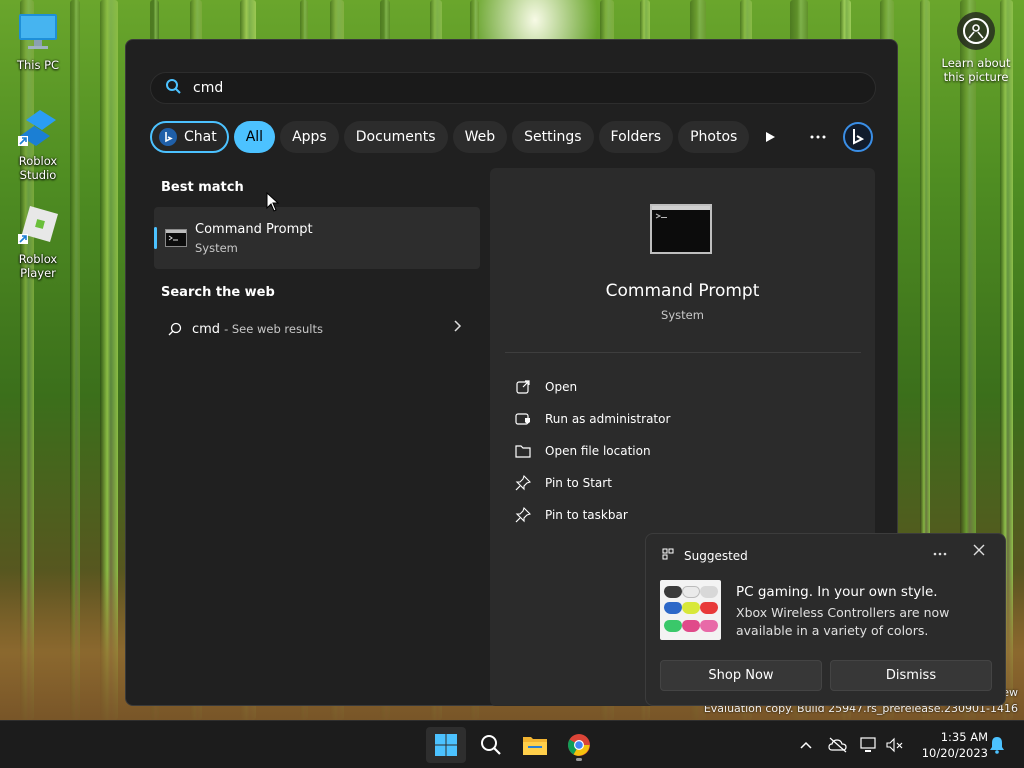 This screenshot has height=768, width=1024. What do you see at coordinates (254, 229) in the screenshot?
I see `best-match-name: Command Prompt` at bounding box center [254, 229].